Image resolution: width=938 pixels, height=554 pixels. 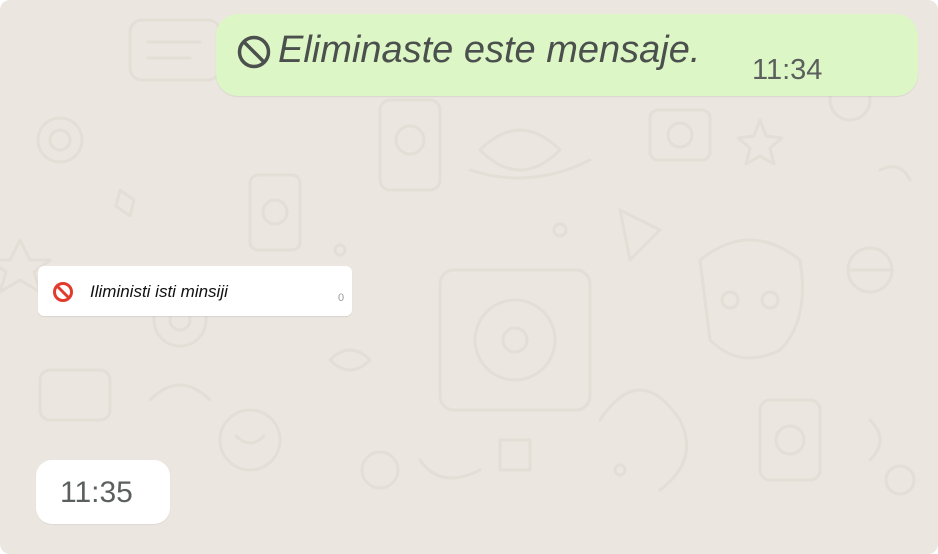 What do you see at coordinates (341, 298) in the screenshot?
I see `message-timestamp: 0` at bounding box center [341, 298].